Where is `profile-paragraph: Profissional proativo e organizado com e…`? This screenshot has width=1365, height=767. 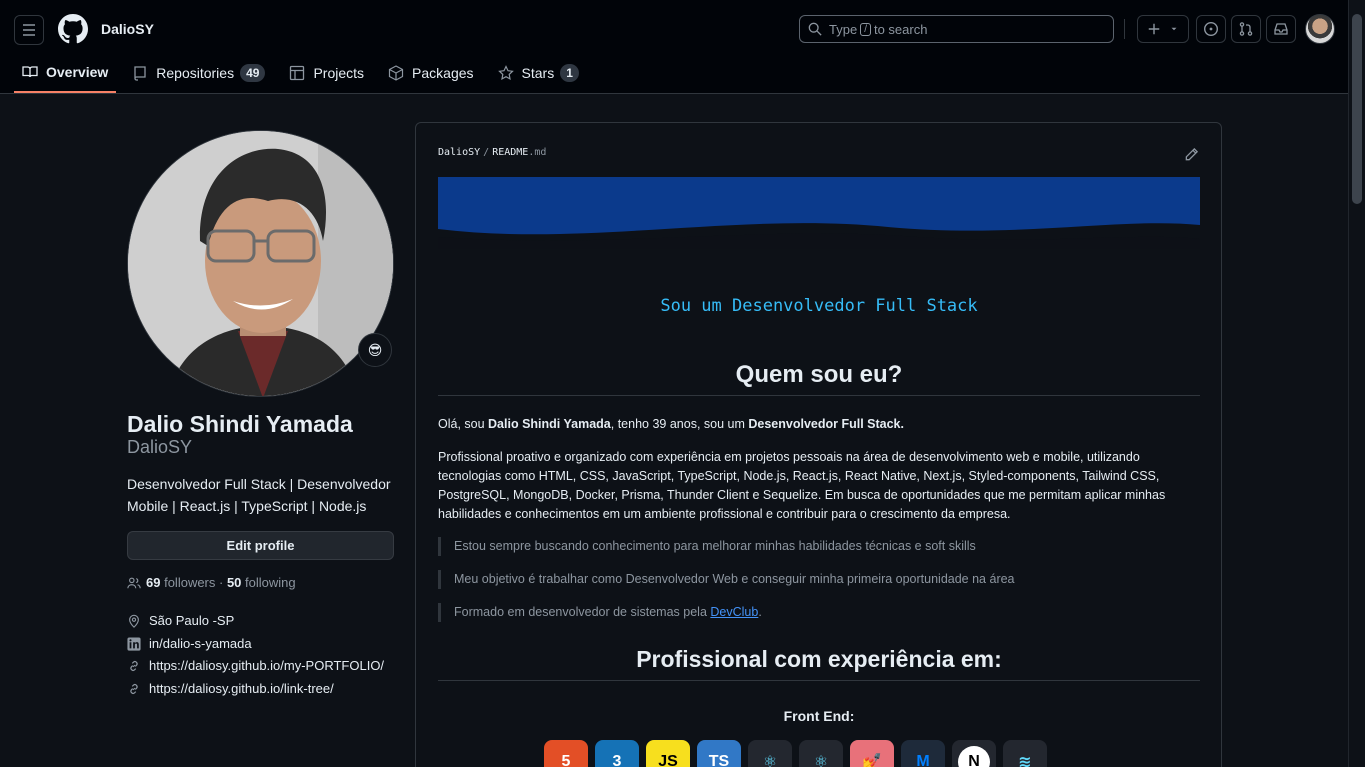 profile-paragraph: Profissional proativo e organizado com e… is located at coordinates (802, 485).